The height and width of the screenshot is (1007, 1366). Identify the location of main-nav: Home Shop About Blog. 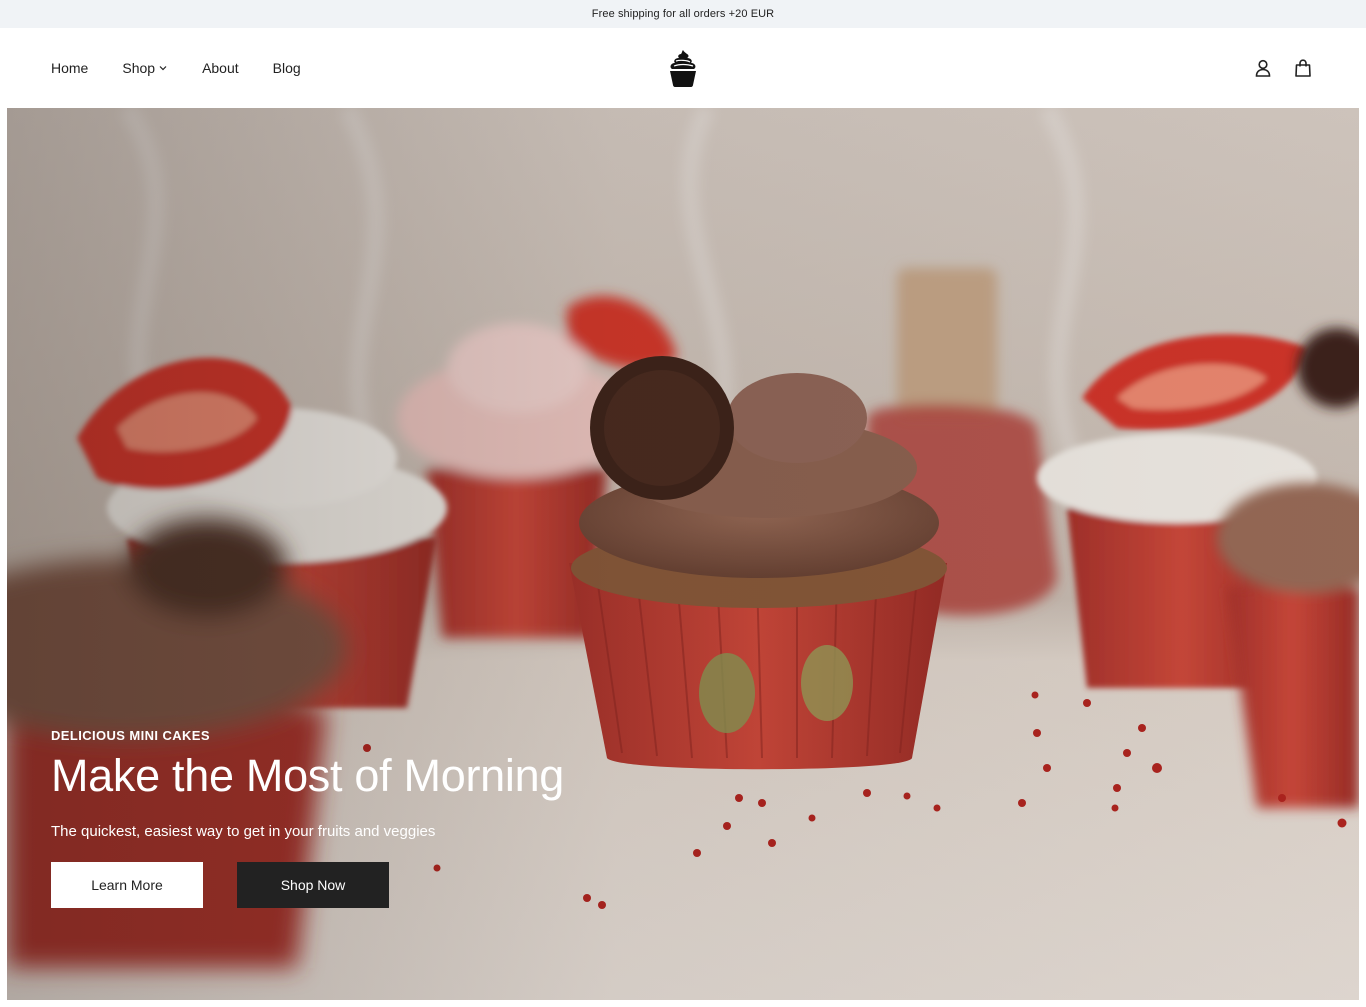
(193, 68).